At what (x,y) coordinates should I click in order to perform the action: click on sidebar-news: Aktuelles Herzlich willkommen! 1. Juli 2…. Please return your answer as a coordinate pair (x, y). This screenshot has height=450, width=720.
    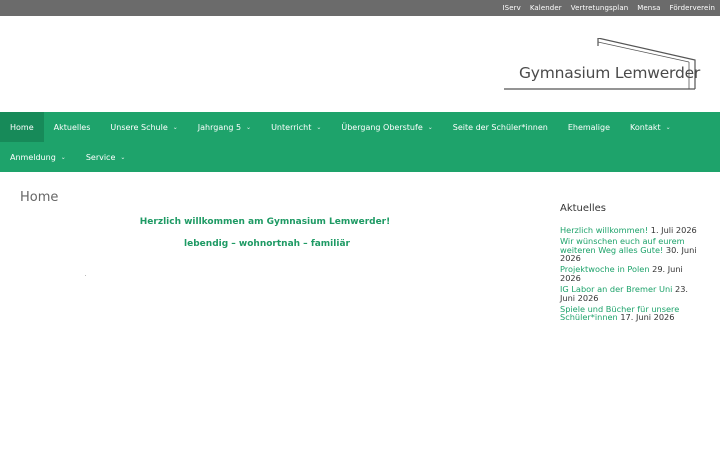
    Looking at the image, I should click on (630, 263).